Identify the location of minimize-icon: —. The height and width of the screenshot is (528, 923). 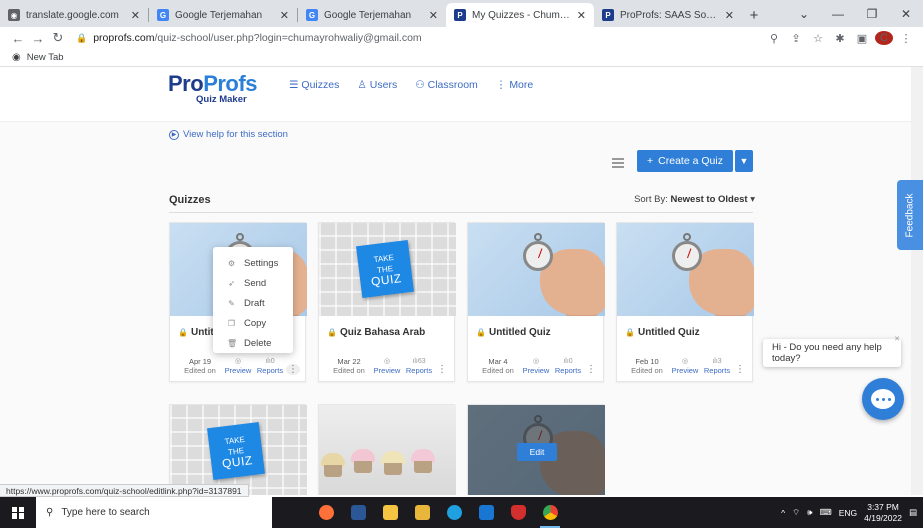
(838, 14).